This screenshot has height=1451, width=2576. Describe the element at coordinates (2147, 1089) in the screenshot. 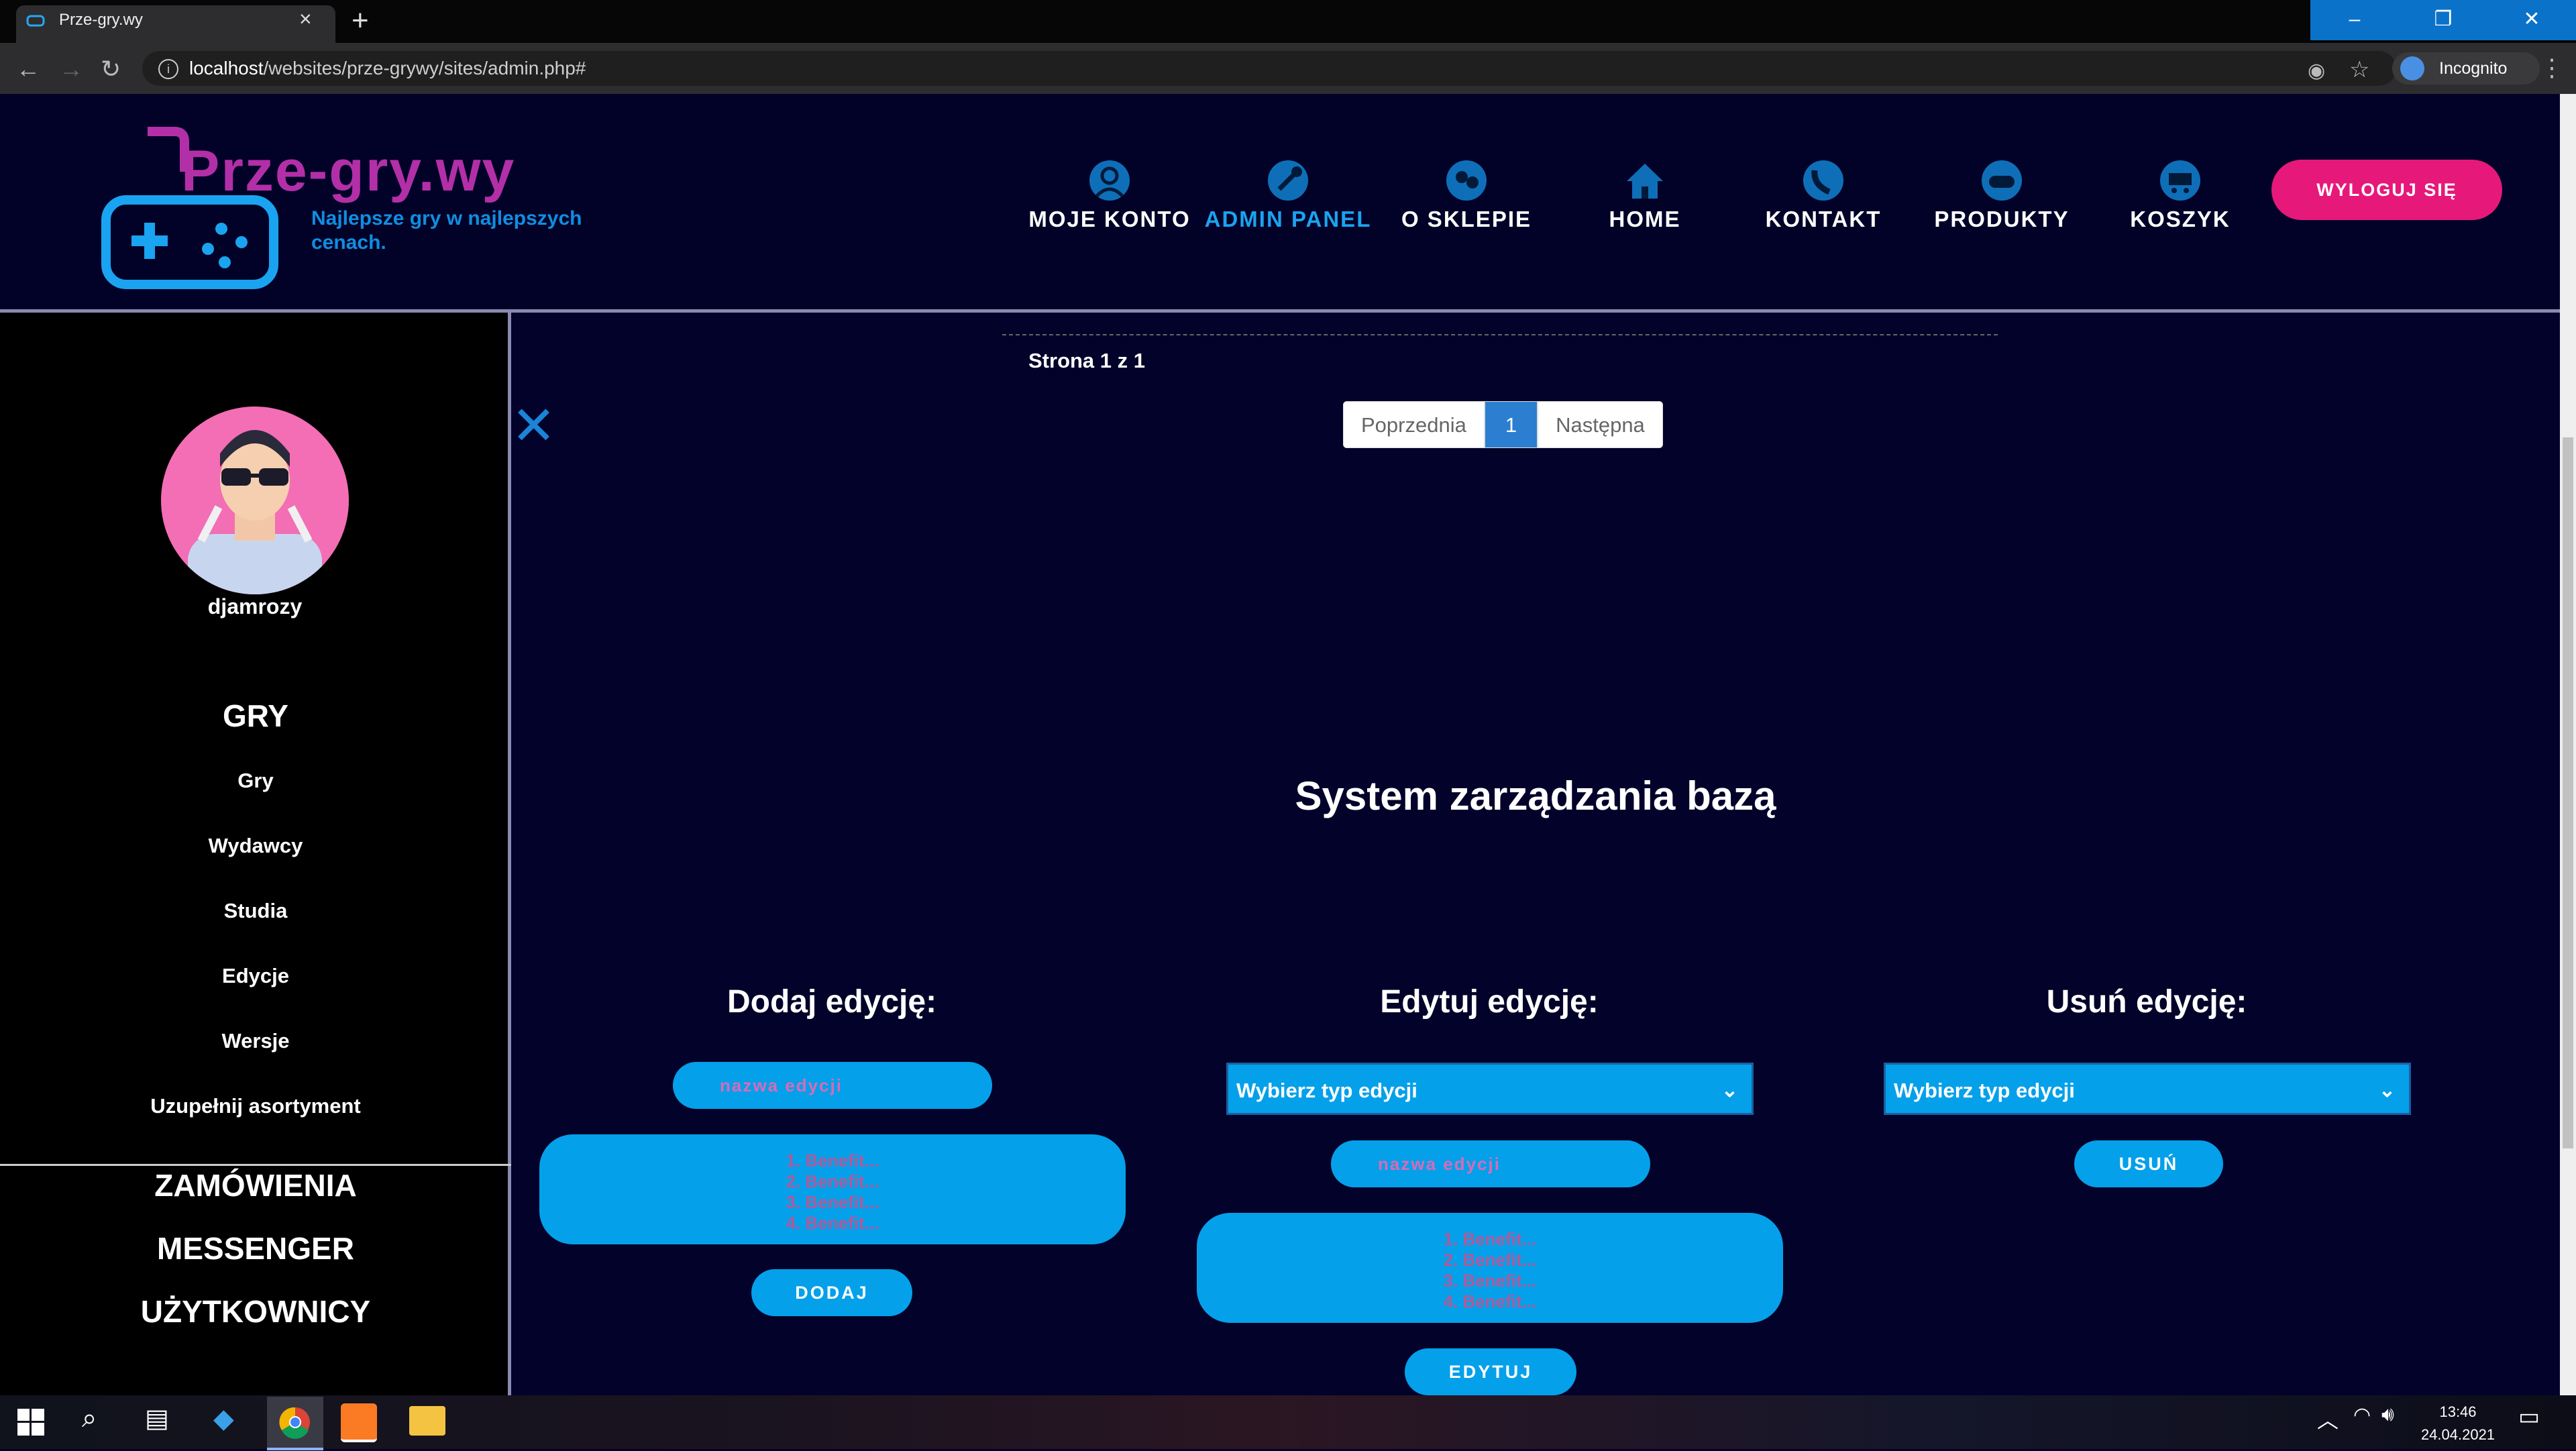

I see `delete-edition-select: Wybierz typ edycji ⌄` at that location.